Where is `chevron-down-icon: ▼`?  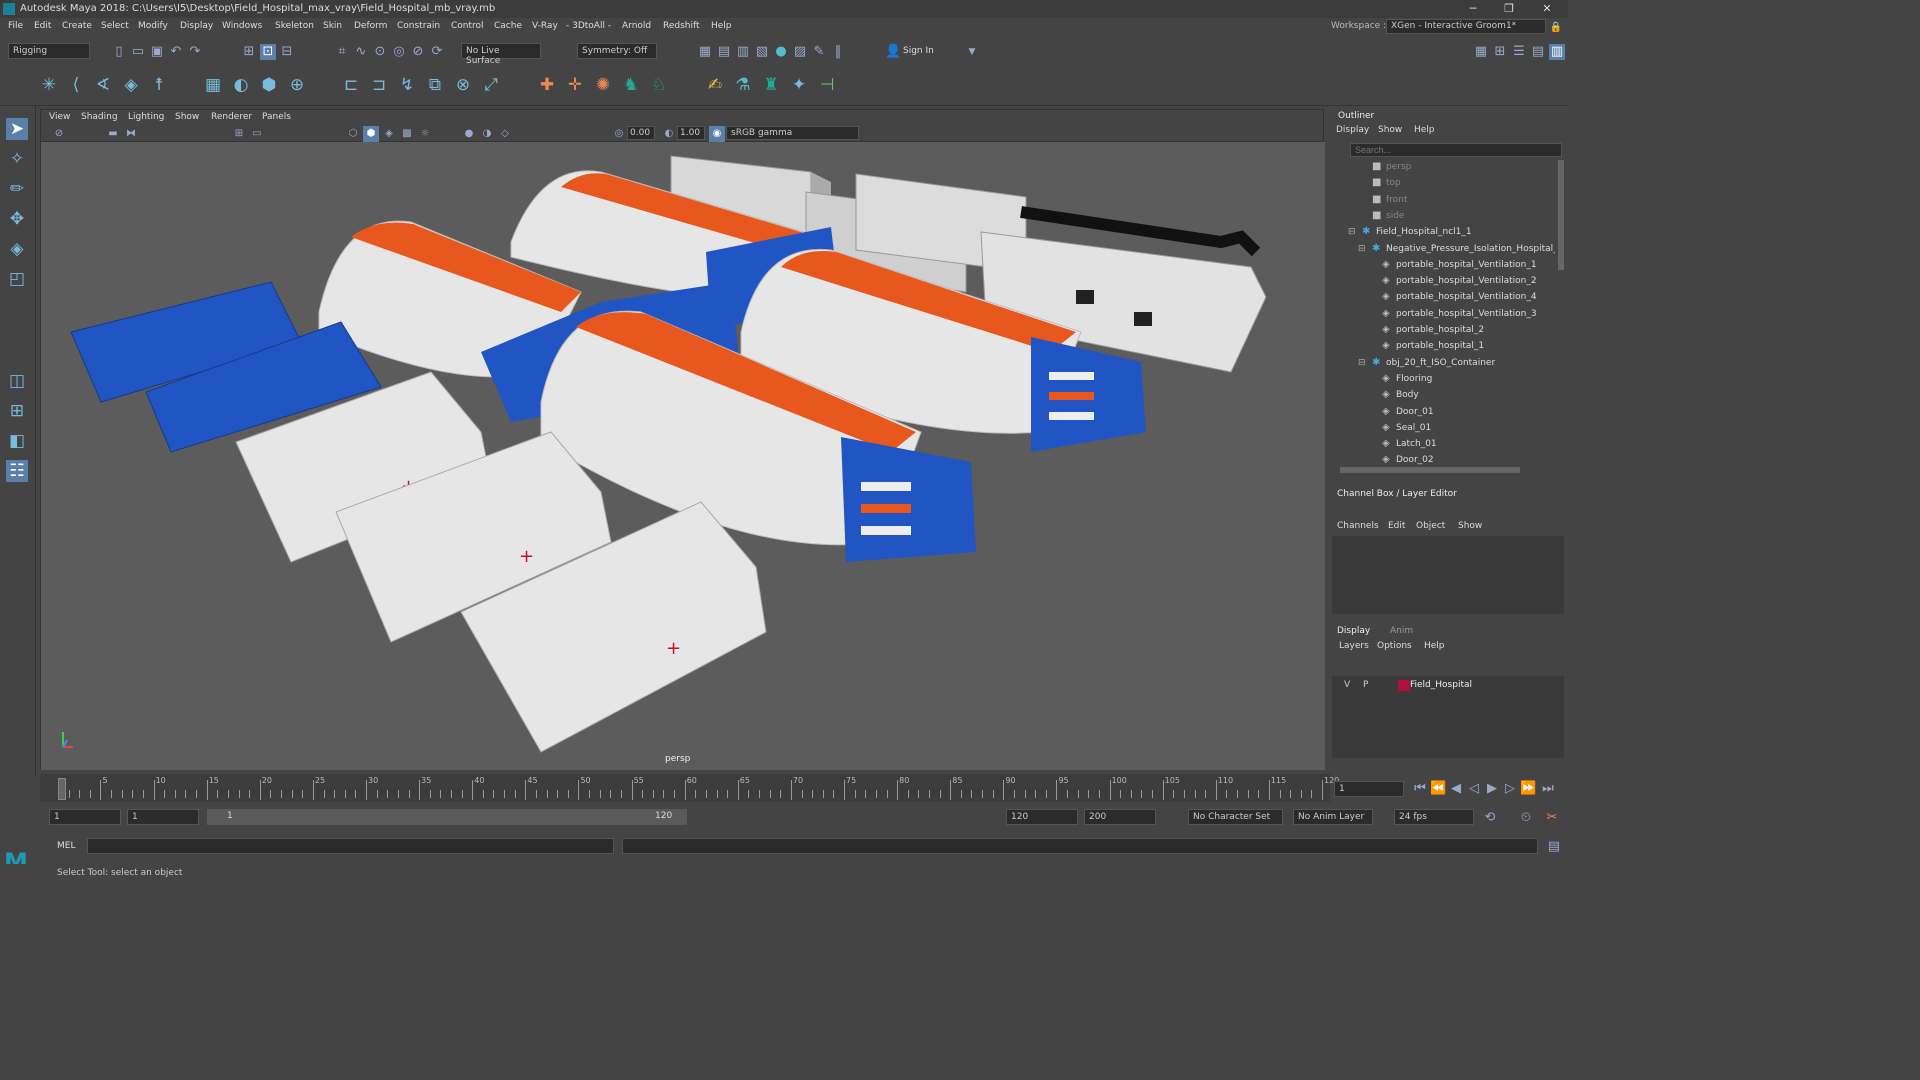
chevron-down-icon: ▼ is located at coordinates (972, 52).